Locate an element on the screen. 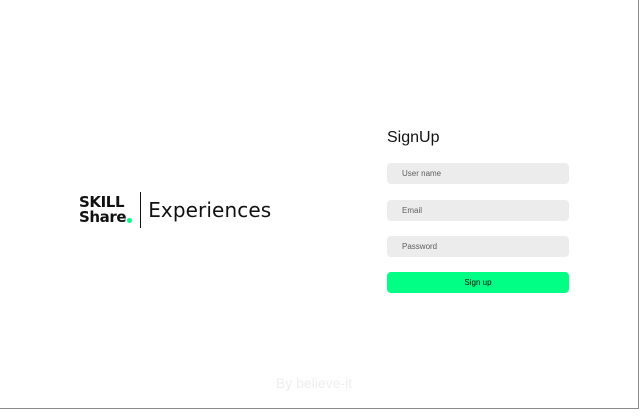 The height and width of the screenshot is (420, 640). username-input is located at coordinates (478, 173).